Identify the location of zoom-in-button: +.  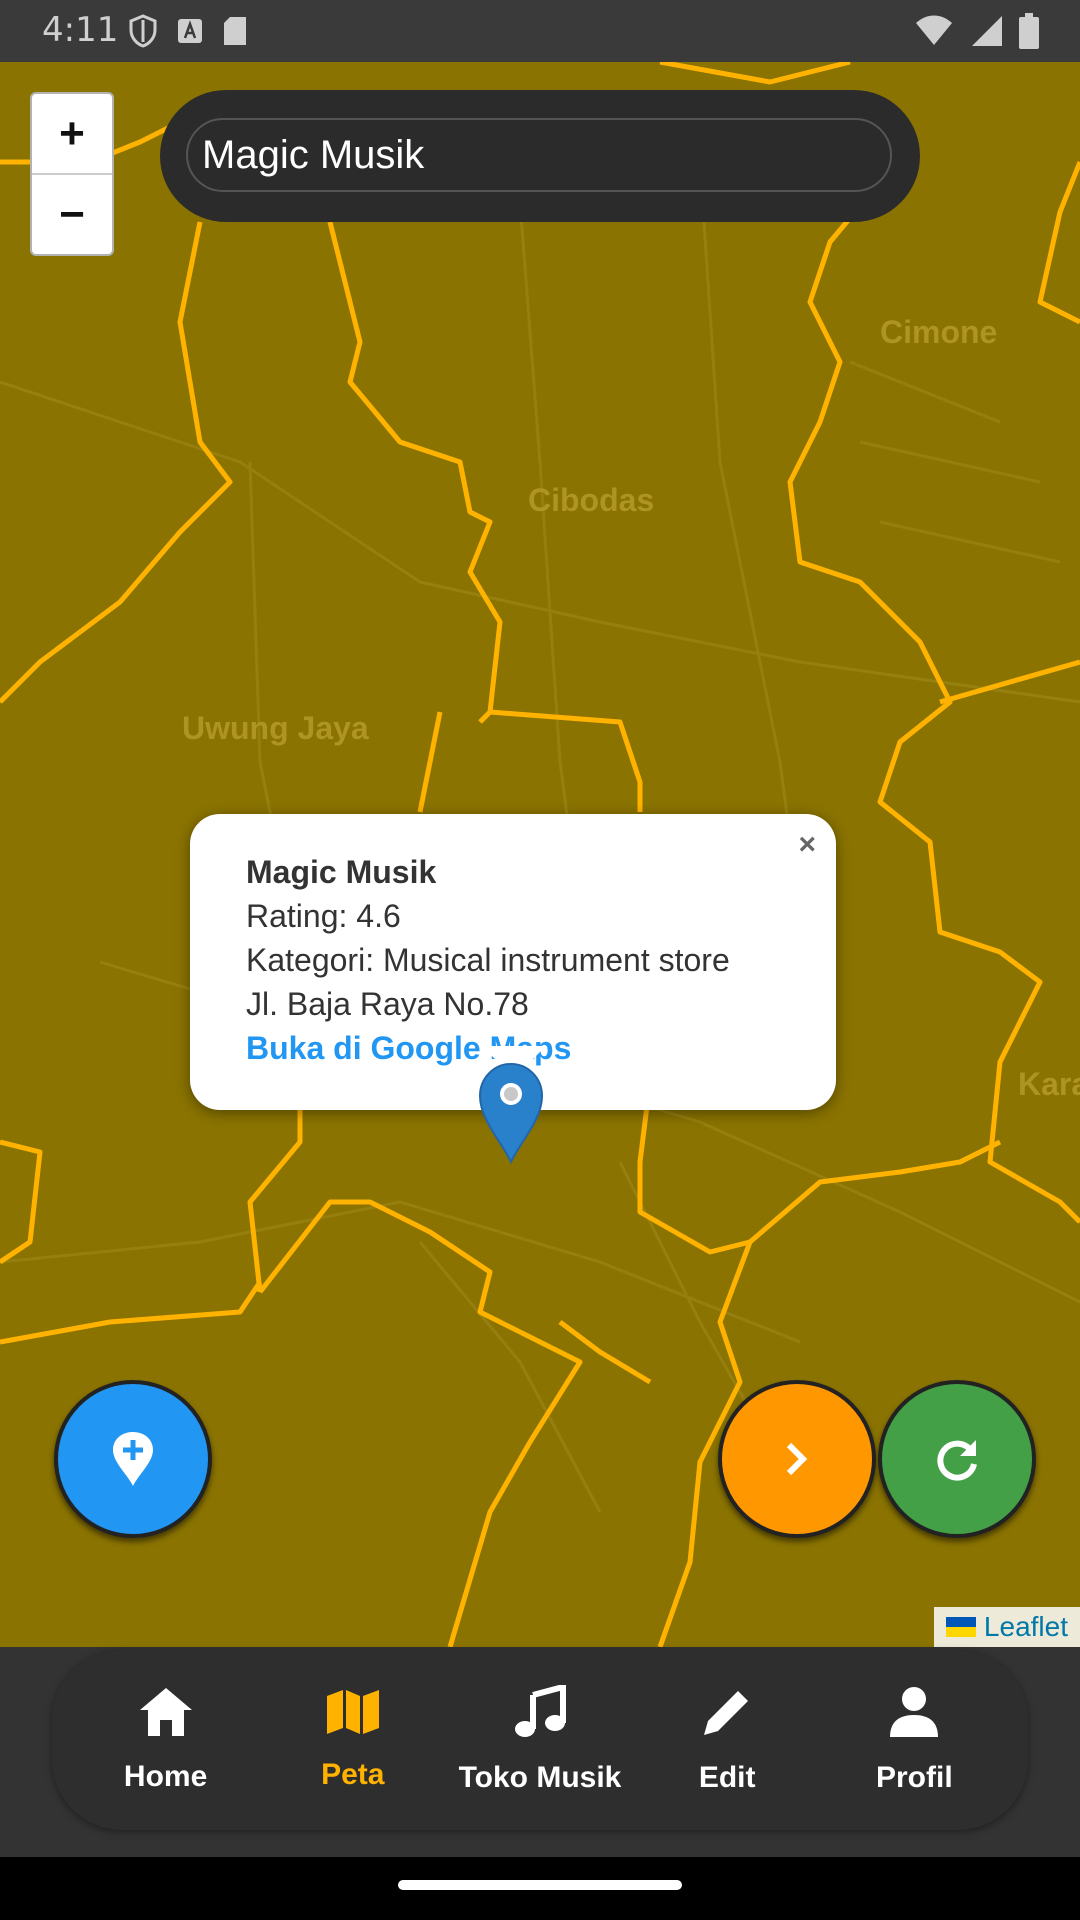
(72, 133).